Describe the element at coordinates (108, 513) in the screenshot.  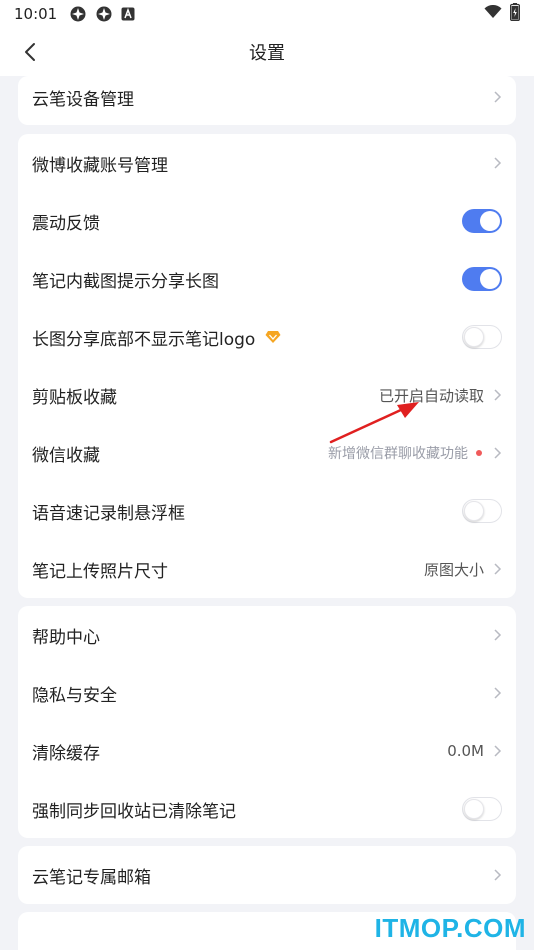
I see `item-label: 语音速记录制悬浮框` at that location.